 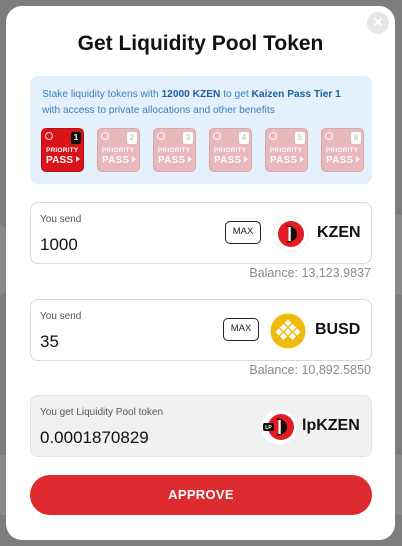 What do you see at coordinates (338, 329) in the screenshot?
I see `token-name: BUSD` at bounding box center [338, 329].